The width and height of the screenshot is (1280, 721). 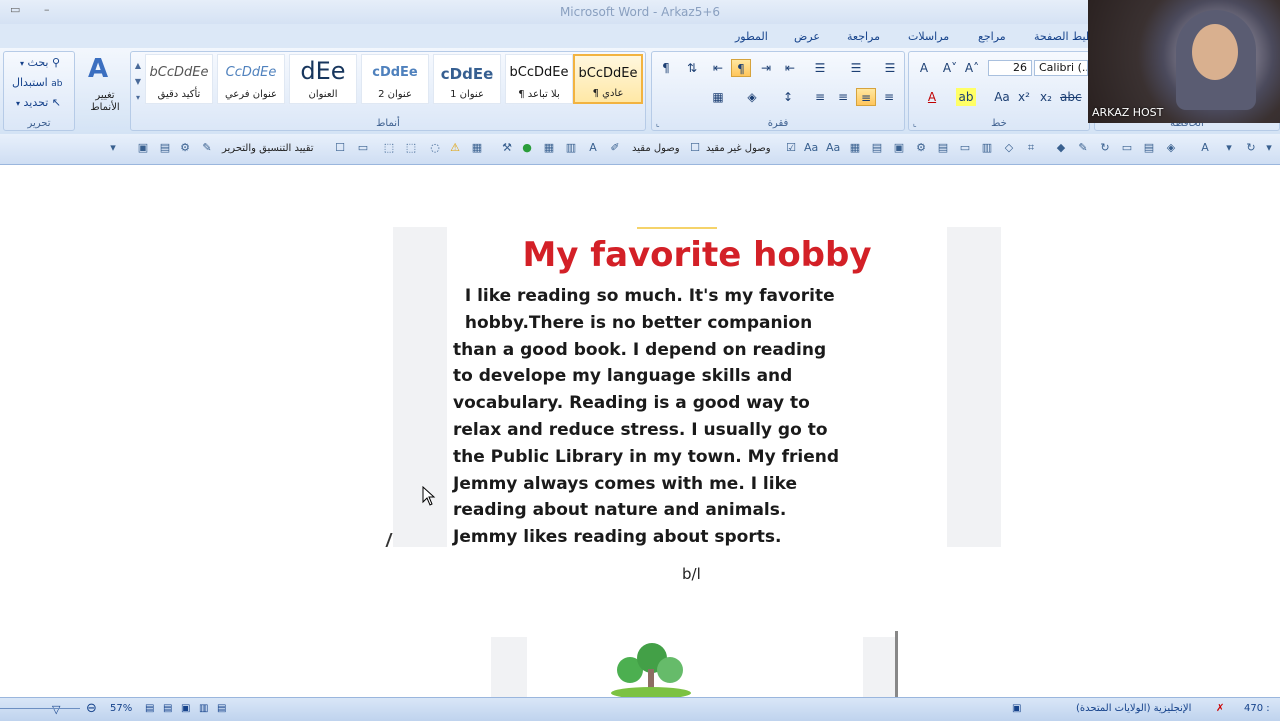 What do you see at coordinates (833, 148) in the screenshot?
I see `case-icon: Aa` at bounding box center [833, 148].